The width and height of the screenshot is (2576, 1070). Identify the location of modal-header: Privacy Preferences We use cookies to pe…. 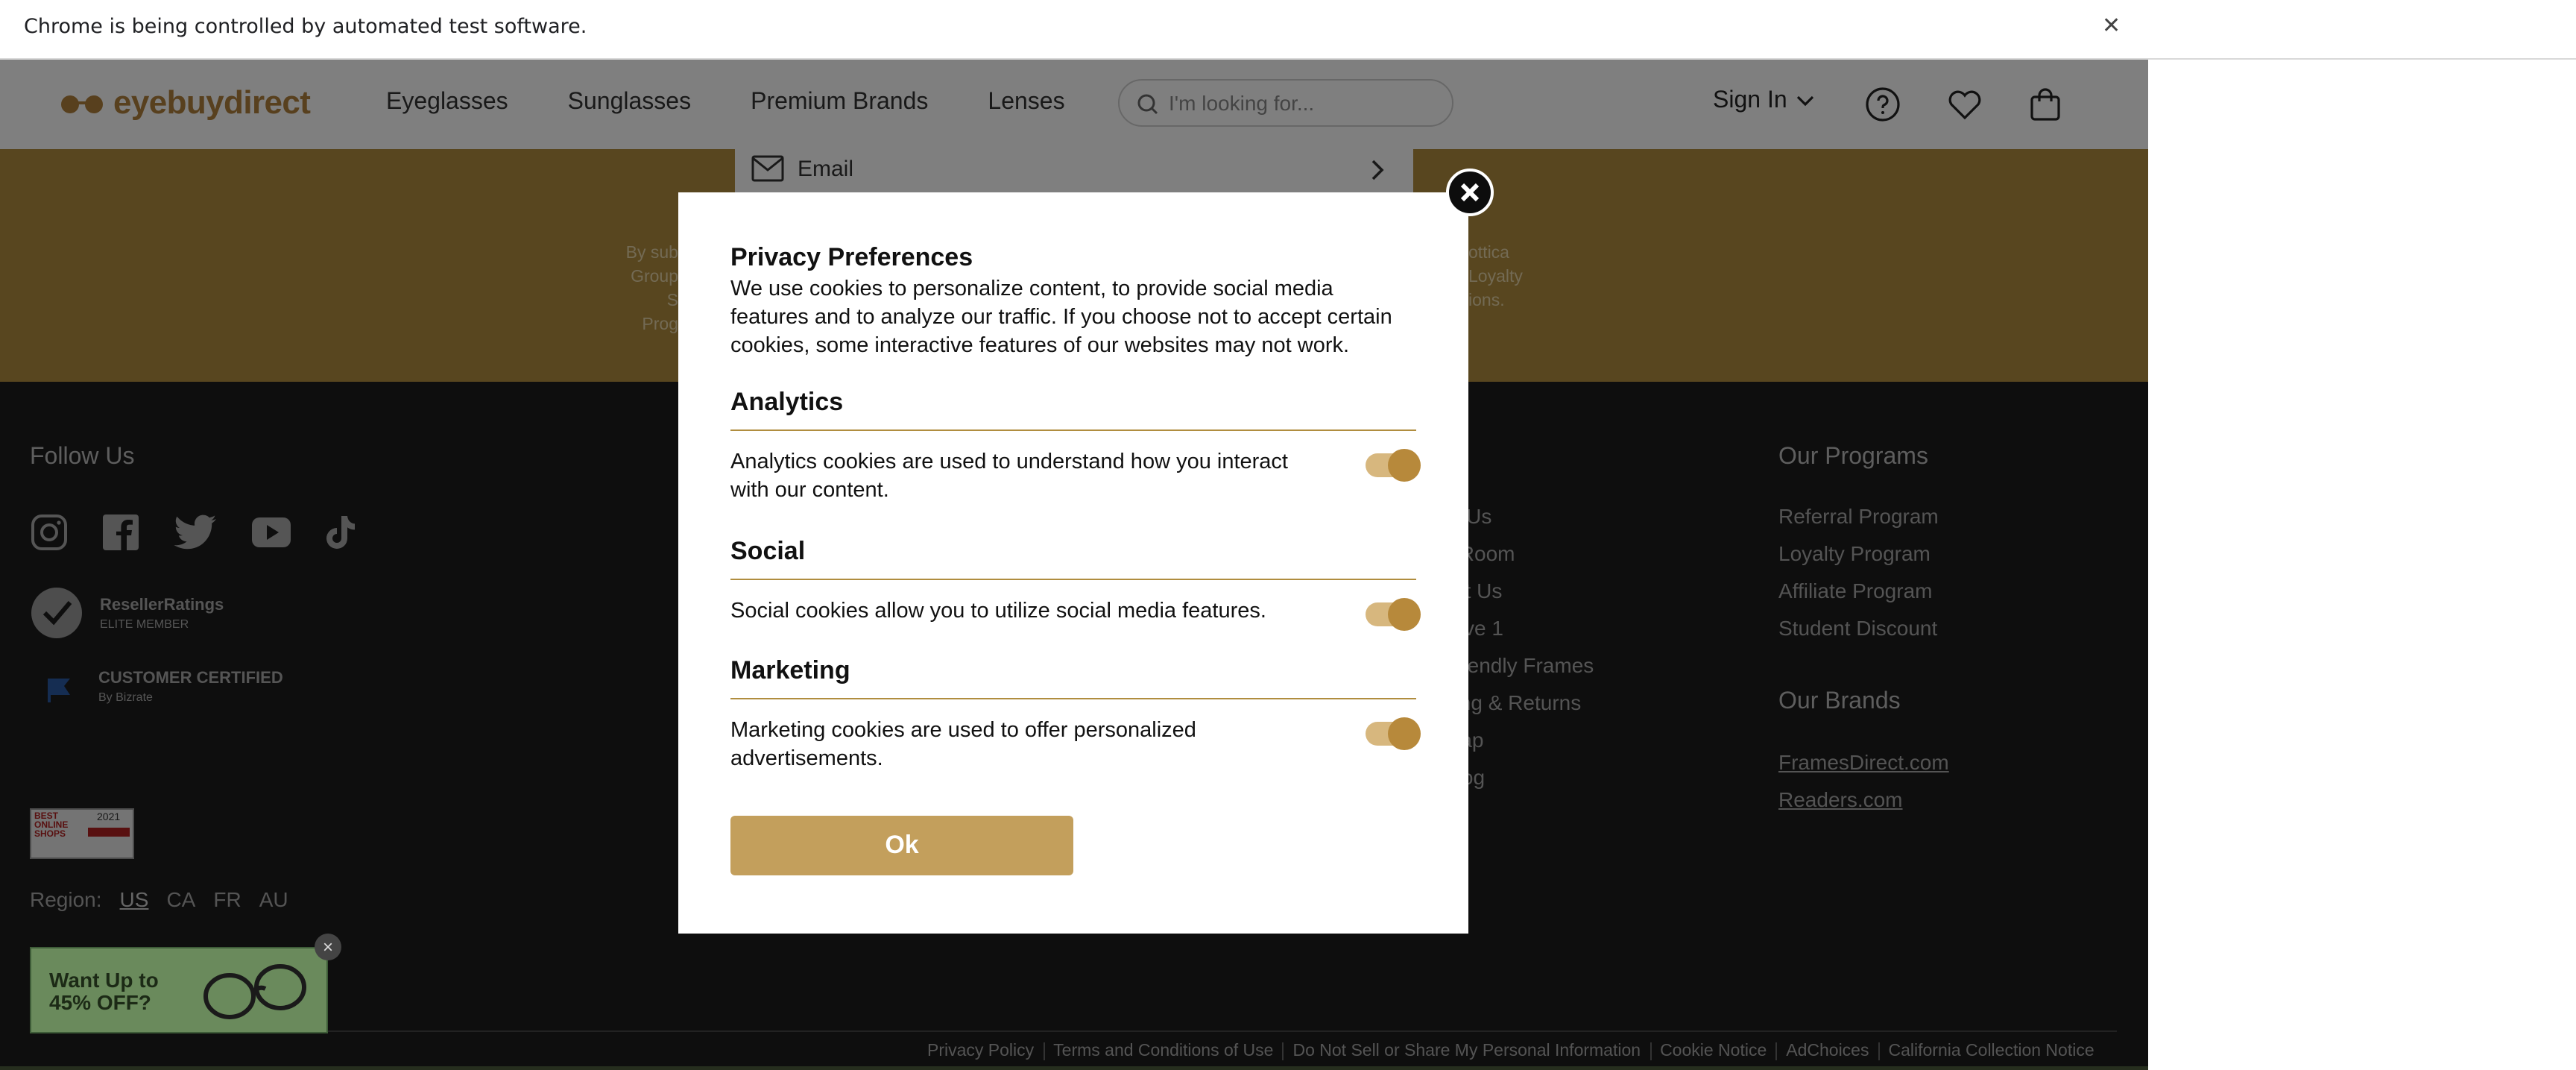
(1073, 302).